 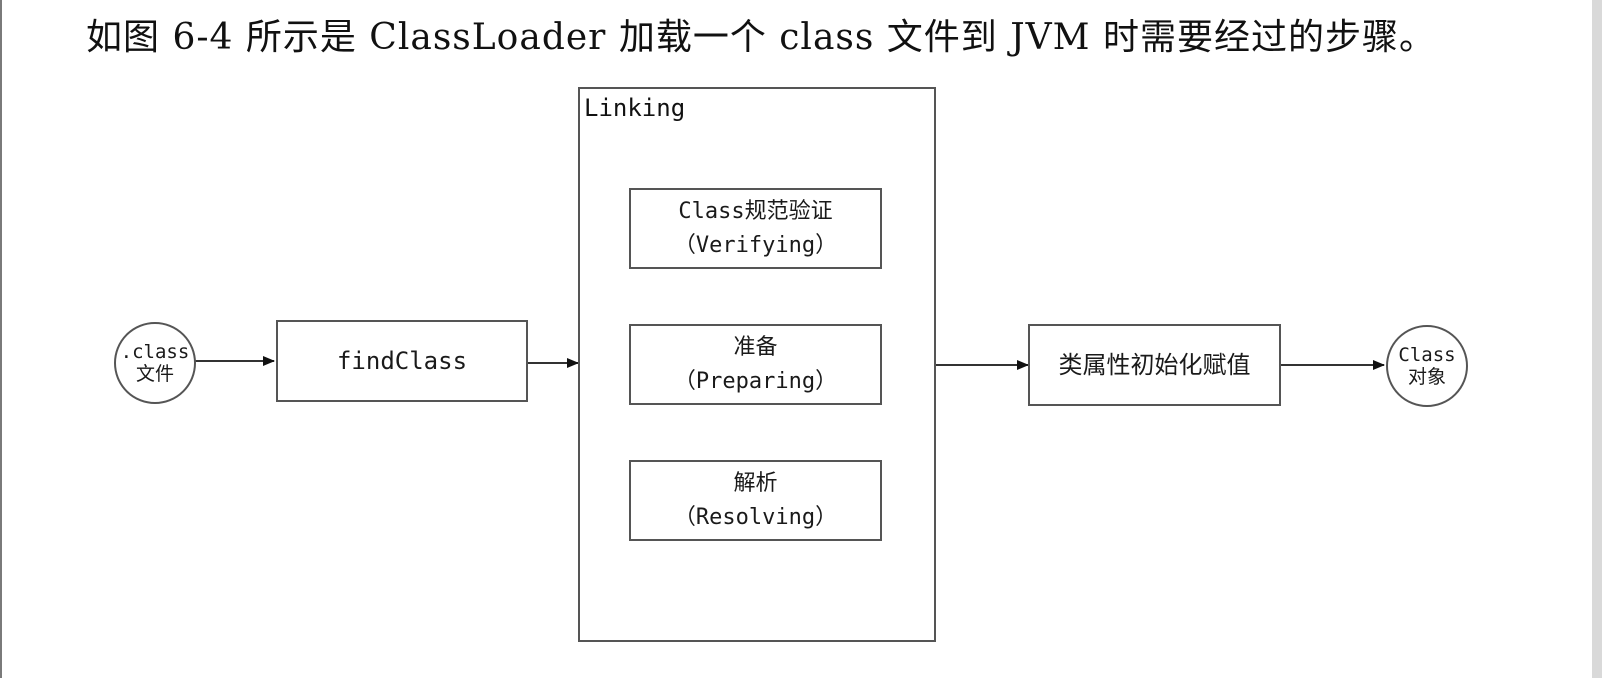 I want to click on find-class-label: findClass, so click(x=402, y=361).